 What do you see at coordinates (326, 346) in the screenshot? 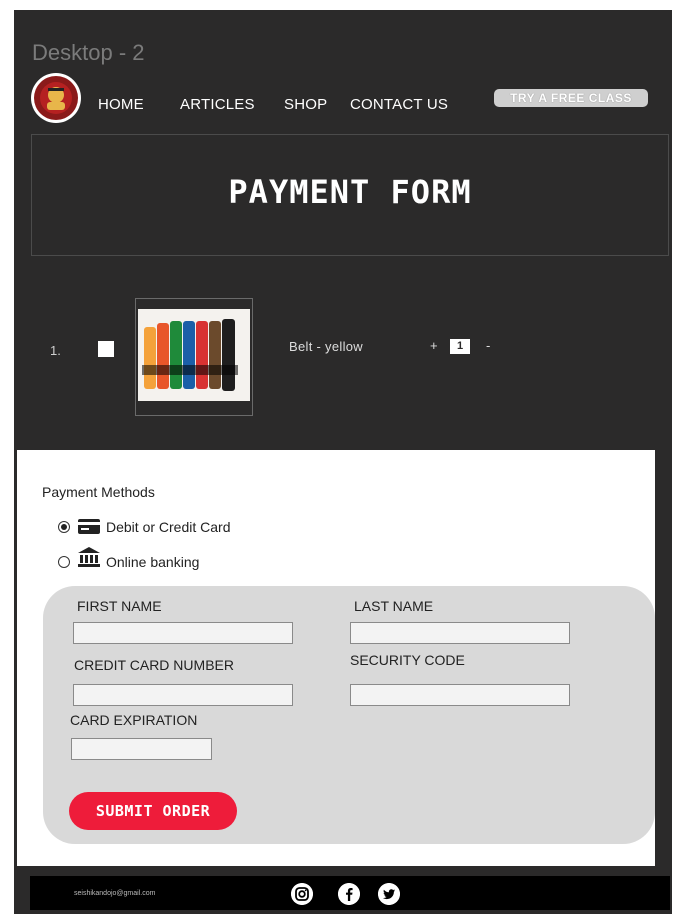
I see `cart-item-name: Belt - yellow` at bounding box center [326, 346].